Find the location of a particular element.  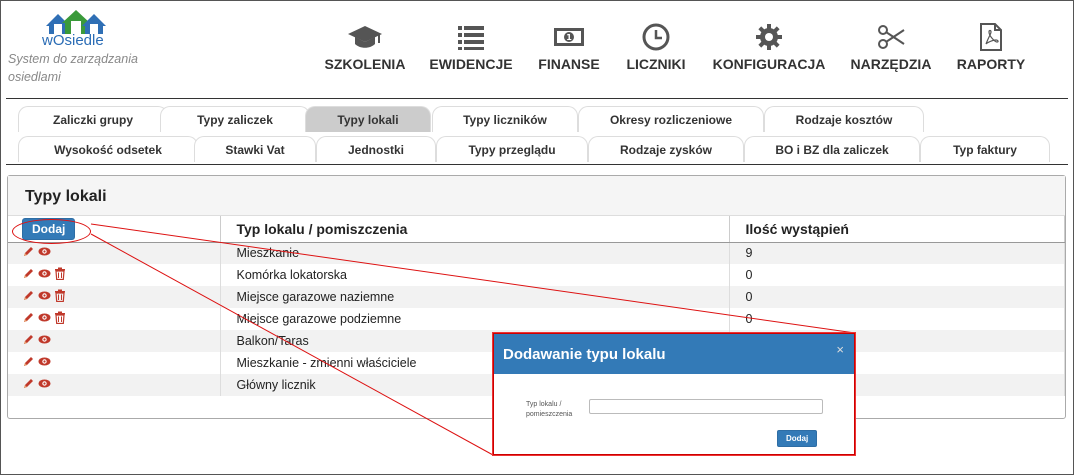

type-input is located at coordinates (706, 406).